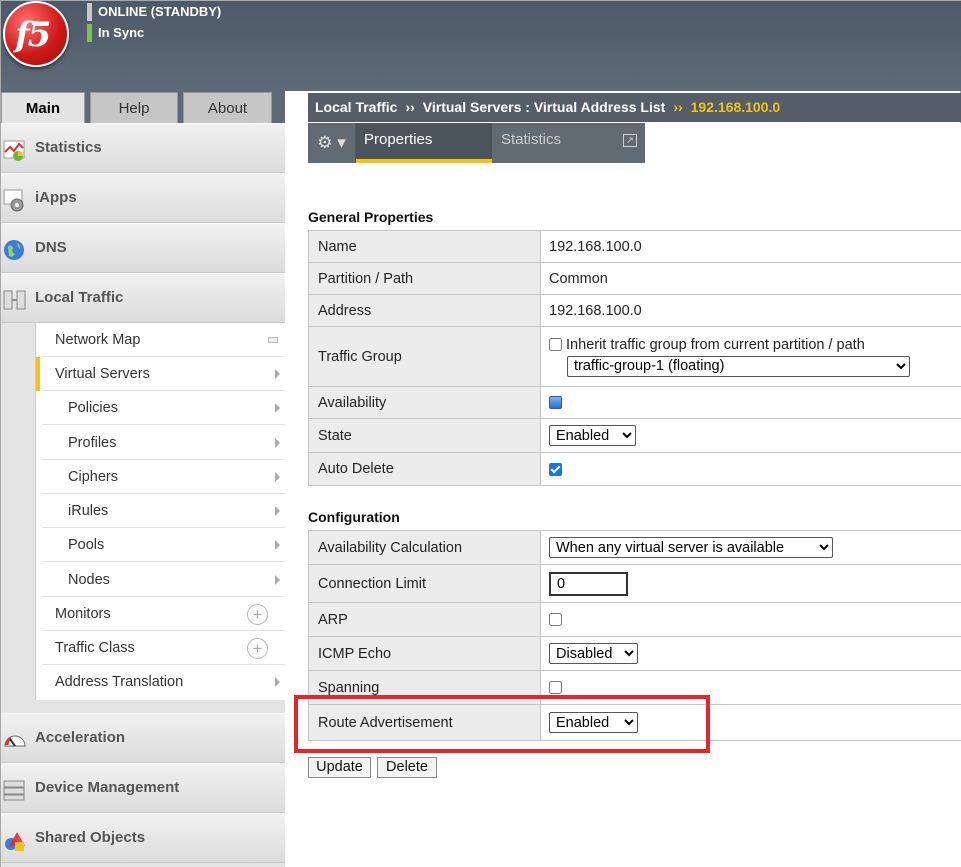 The width and height of the screenshot is (961, 867). Describe the element at coordinates (407, 767) in the screenshot. I see `delete-button: Delete` at that location.